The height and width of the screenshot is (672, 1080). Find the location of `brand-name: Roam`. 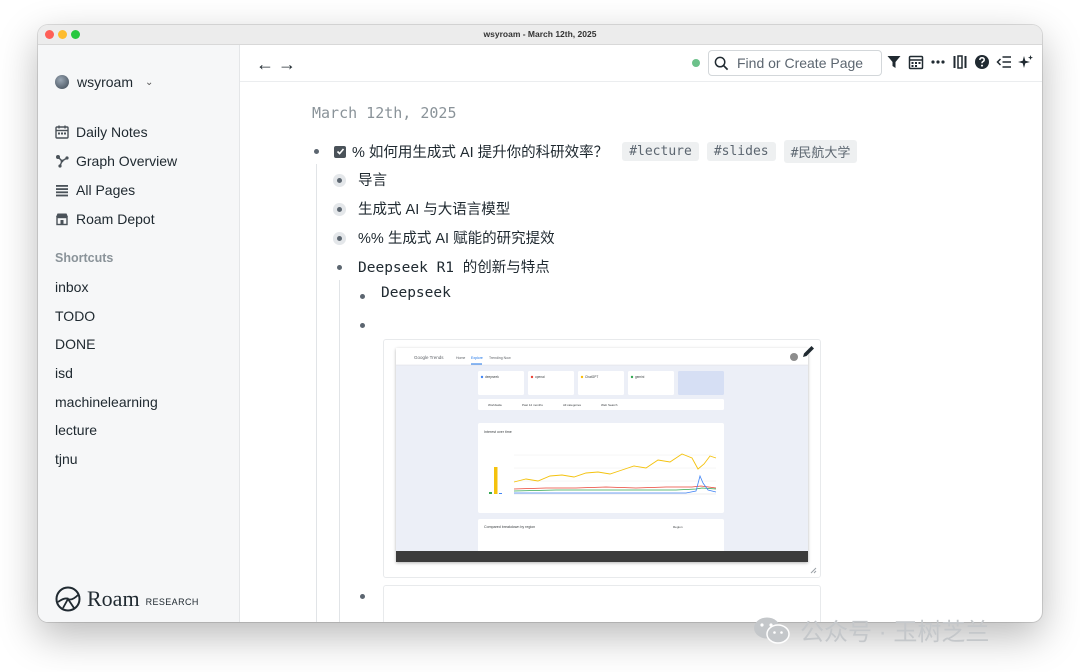

brand-name: Roam is located at coordinates (113, 598).